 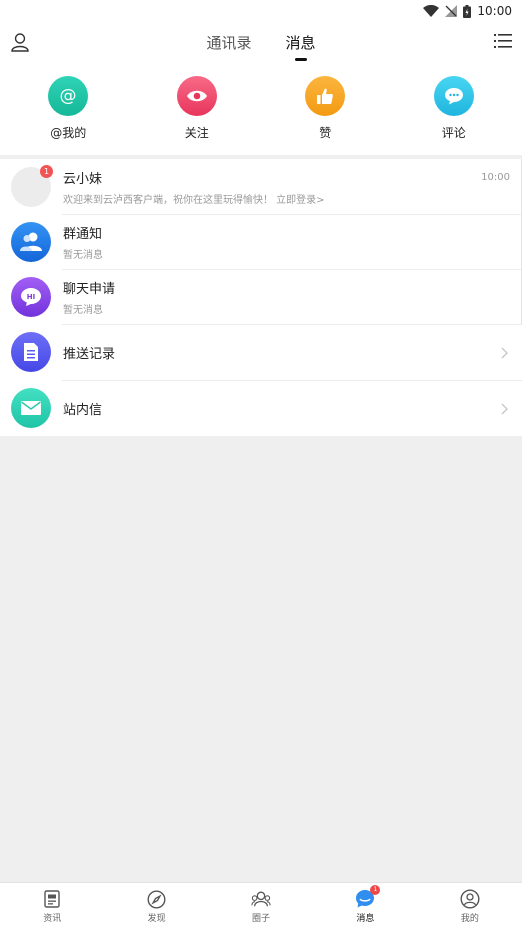 What do you see at coordinates (196, 133) in the screenshot?
I see `quick-action-label: 关注` at bounding box center [196, 133].